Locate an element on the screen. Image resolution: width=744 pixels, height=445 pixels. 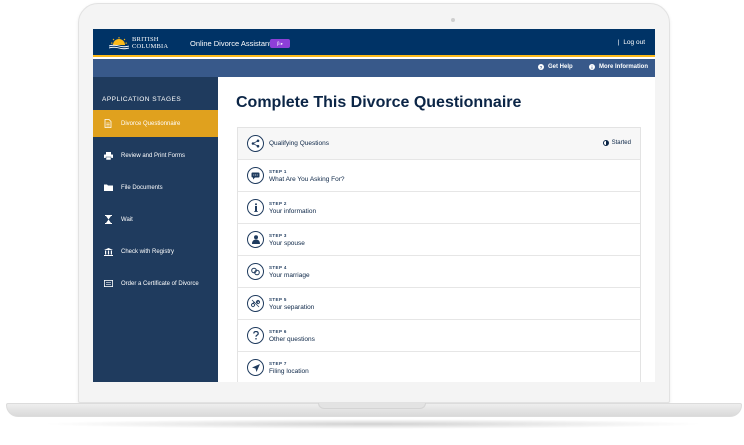
sidebar-item-check-with-registry: Check with Registry is located at coordinates (155, 251).